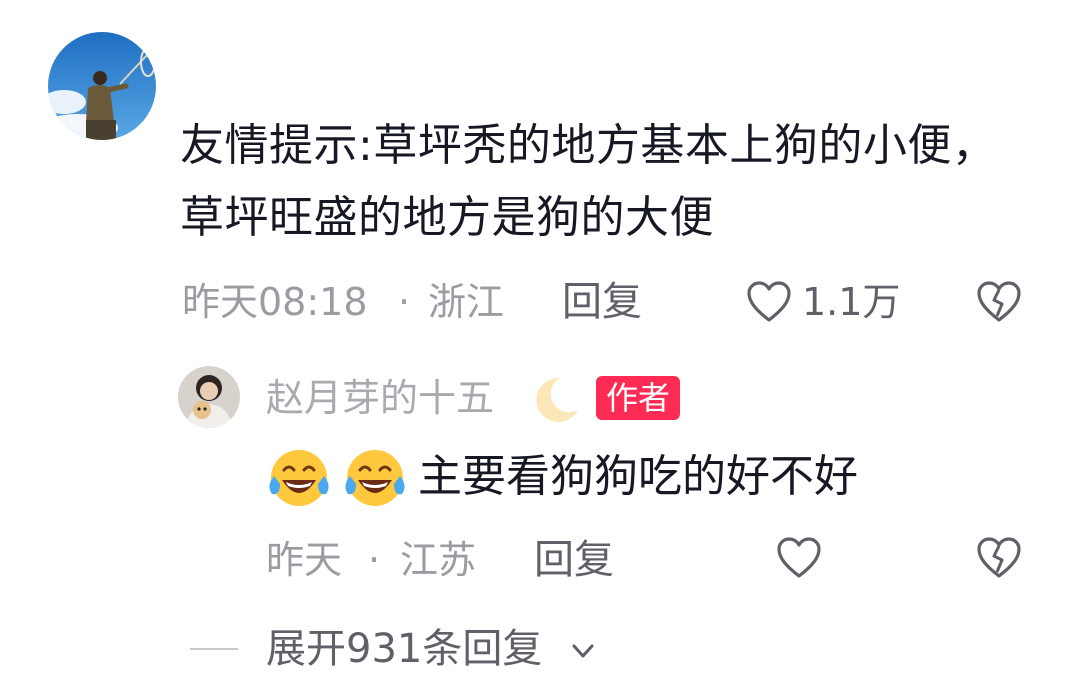 This screenshot has width=1080, height=693. I want to click on author-badge: 作者, so click(638, 398).